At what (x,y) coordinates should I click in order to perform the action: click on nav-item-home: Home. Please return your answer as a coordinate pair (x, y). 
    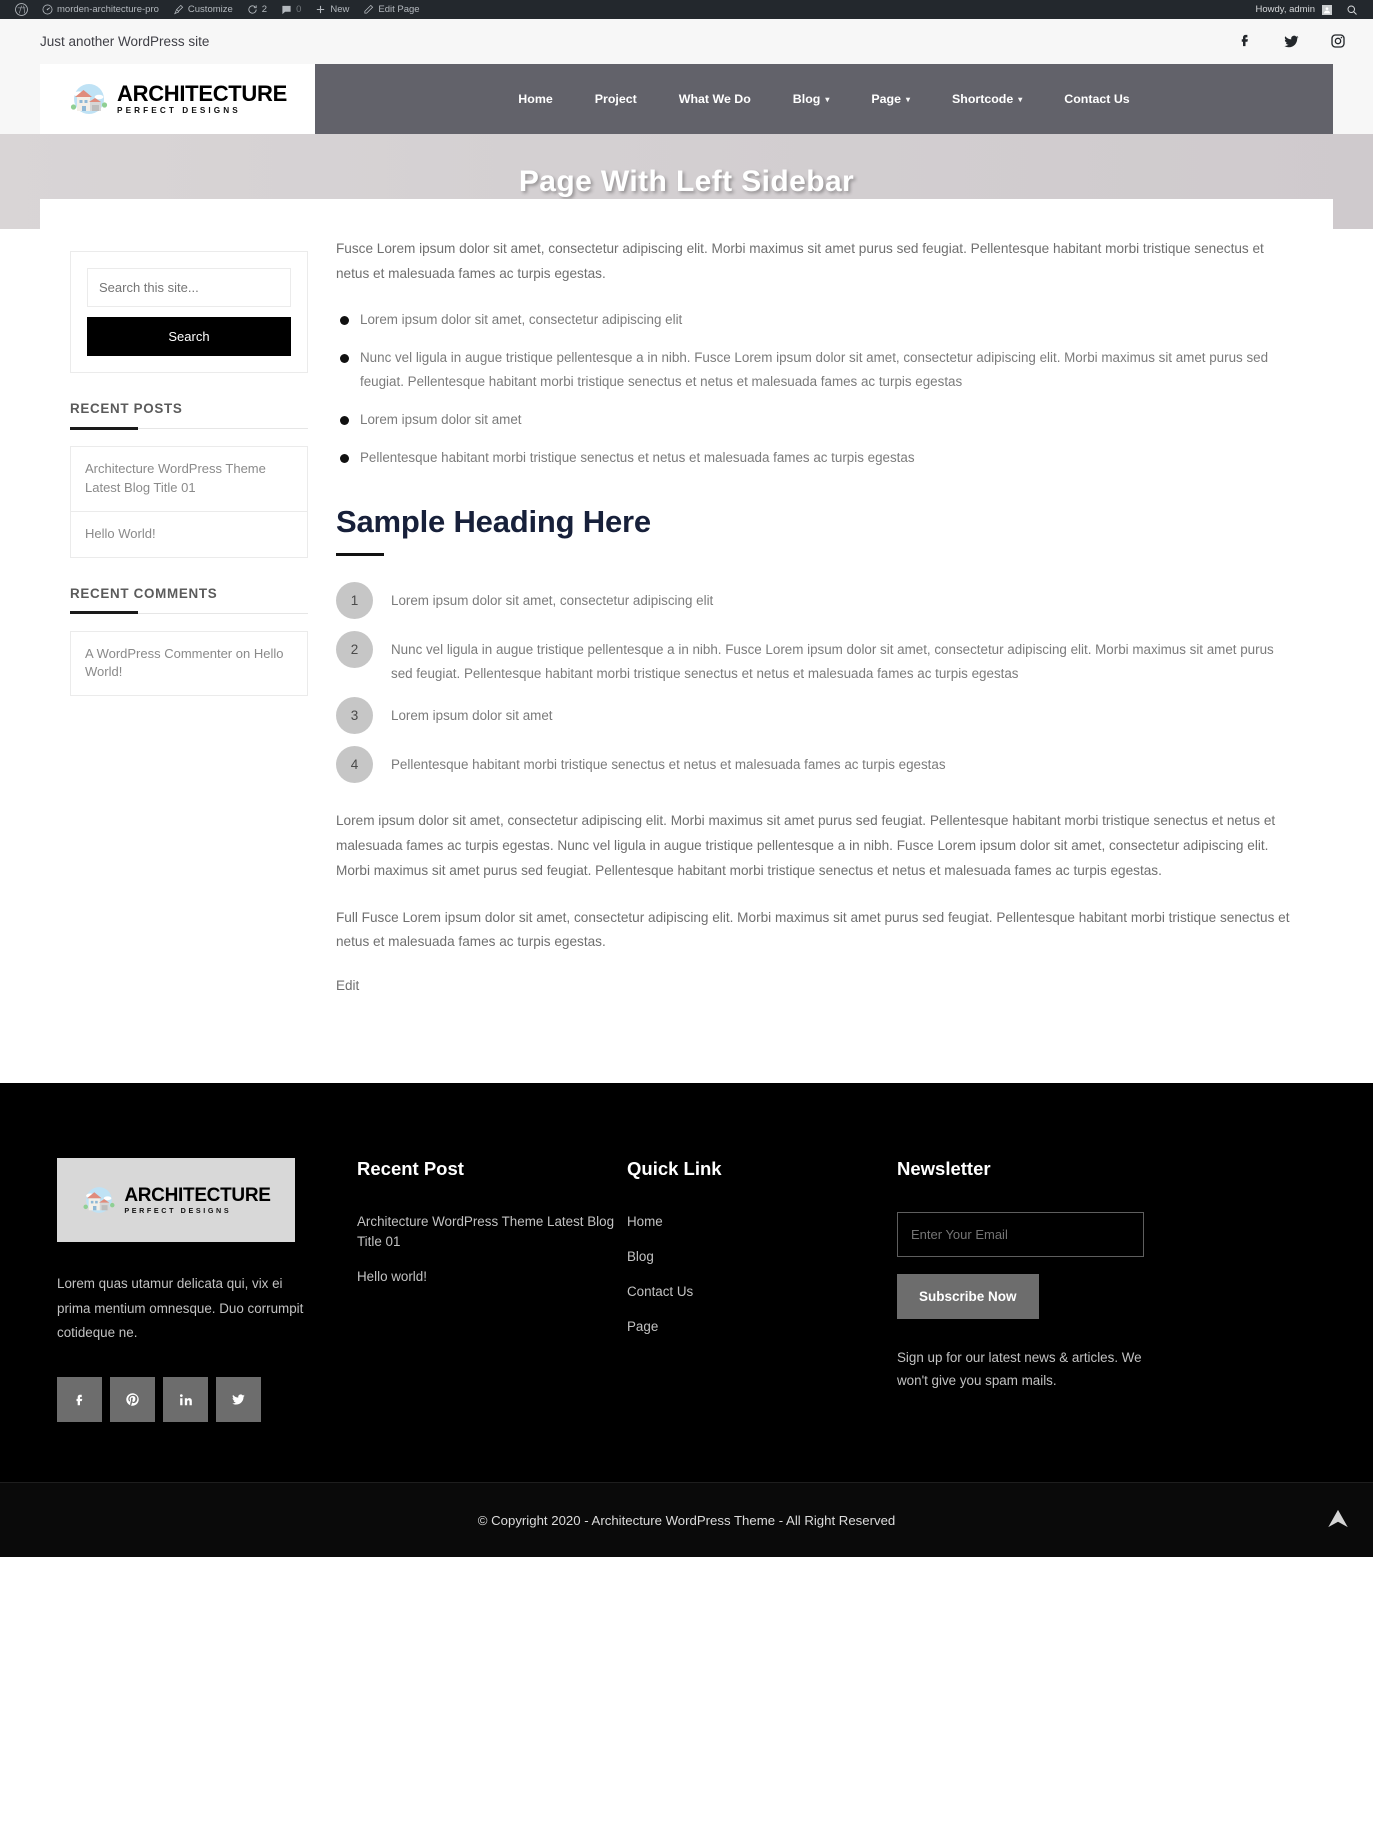
    Looking at the image, I should click on (535, 99).